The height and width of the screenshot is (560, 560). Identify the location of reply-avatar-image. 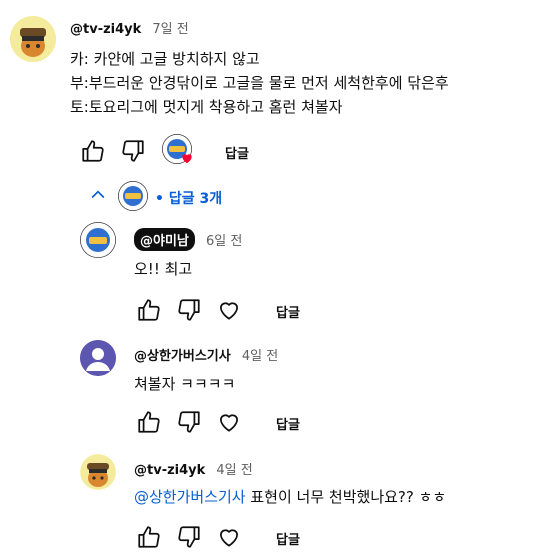
(98, 240).